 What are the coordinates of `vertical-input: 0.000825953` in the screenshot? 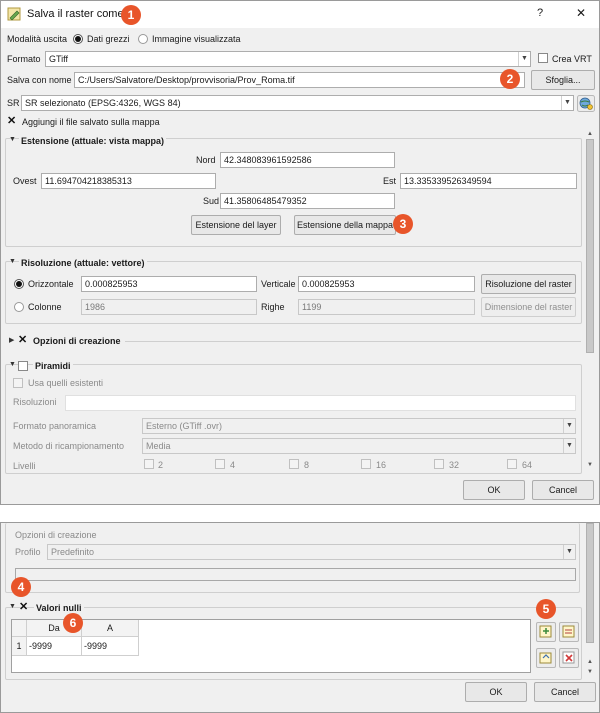 It's located at (386, 284).